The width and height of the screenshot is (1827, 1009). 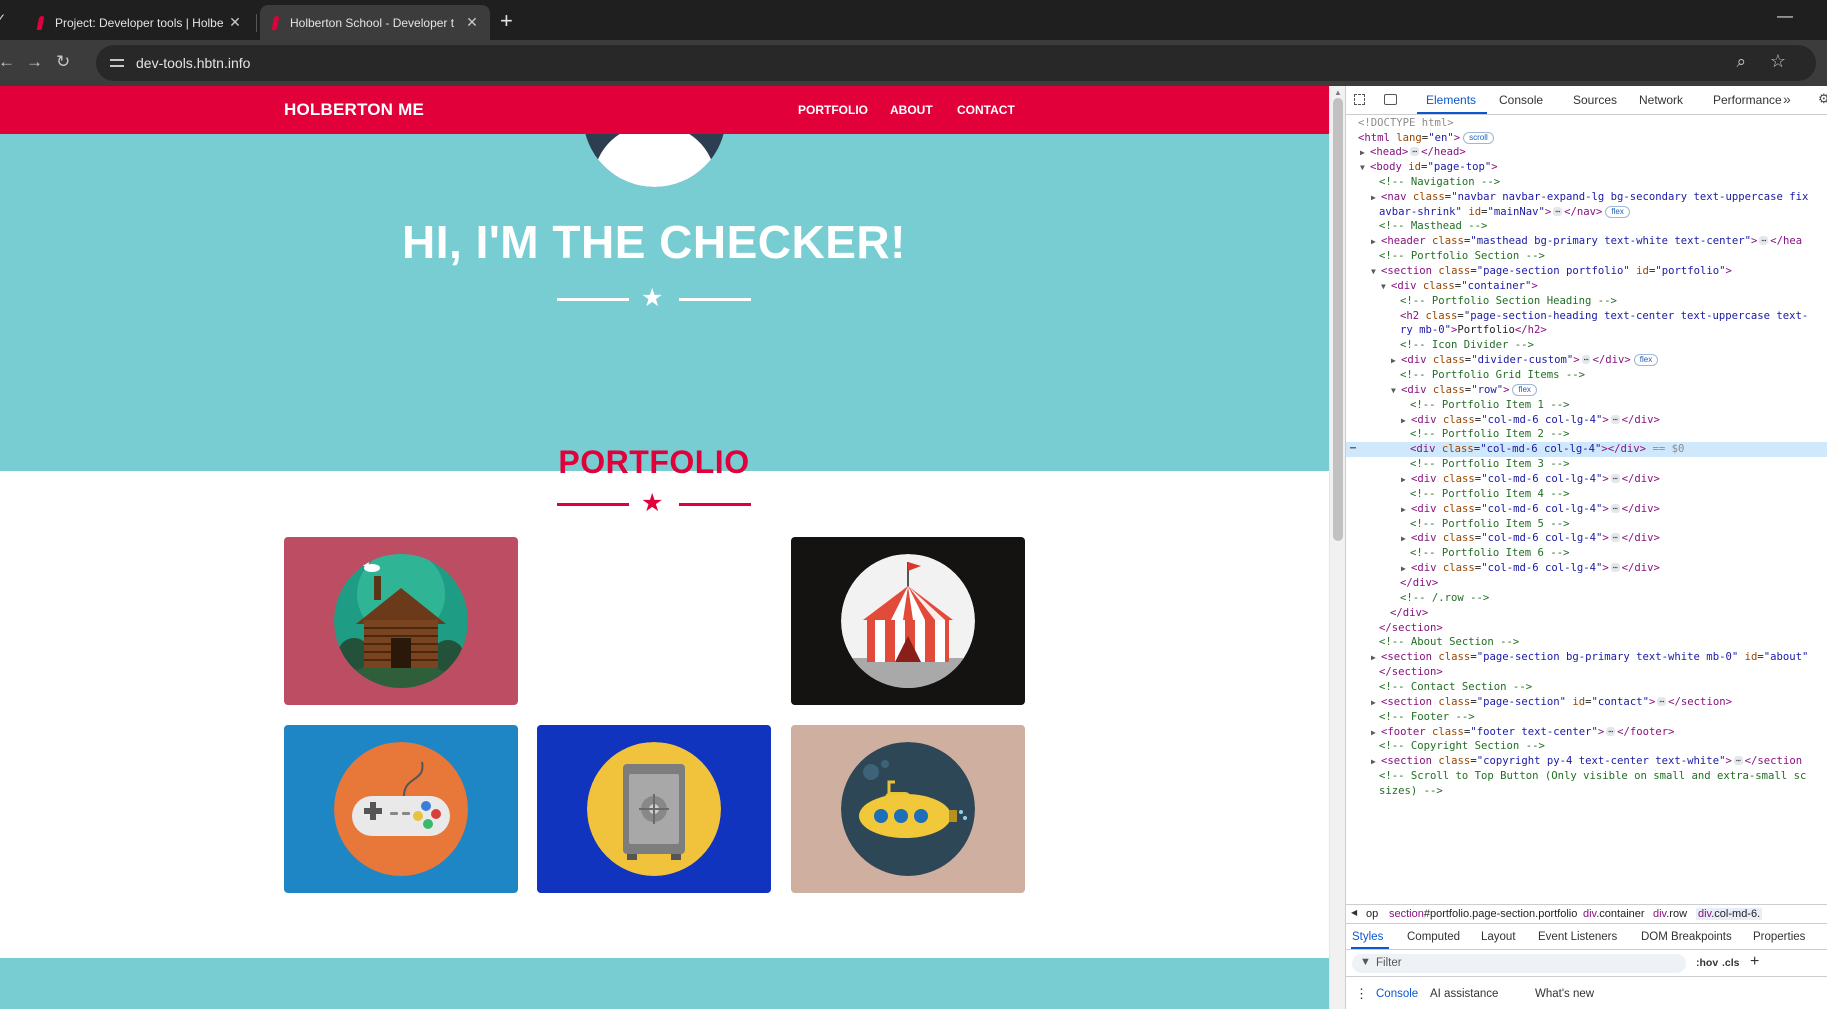 I want to click on device-toolbar-icon, so click(x=1390, y=99).